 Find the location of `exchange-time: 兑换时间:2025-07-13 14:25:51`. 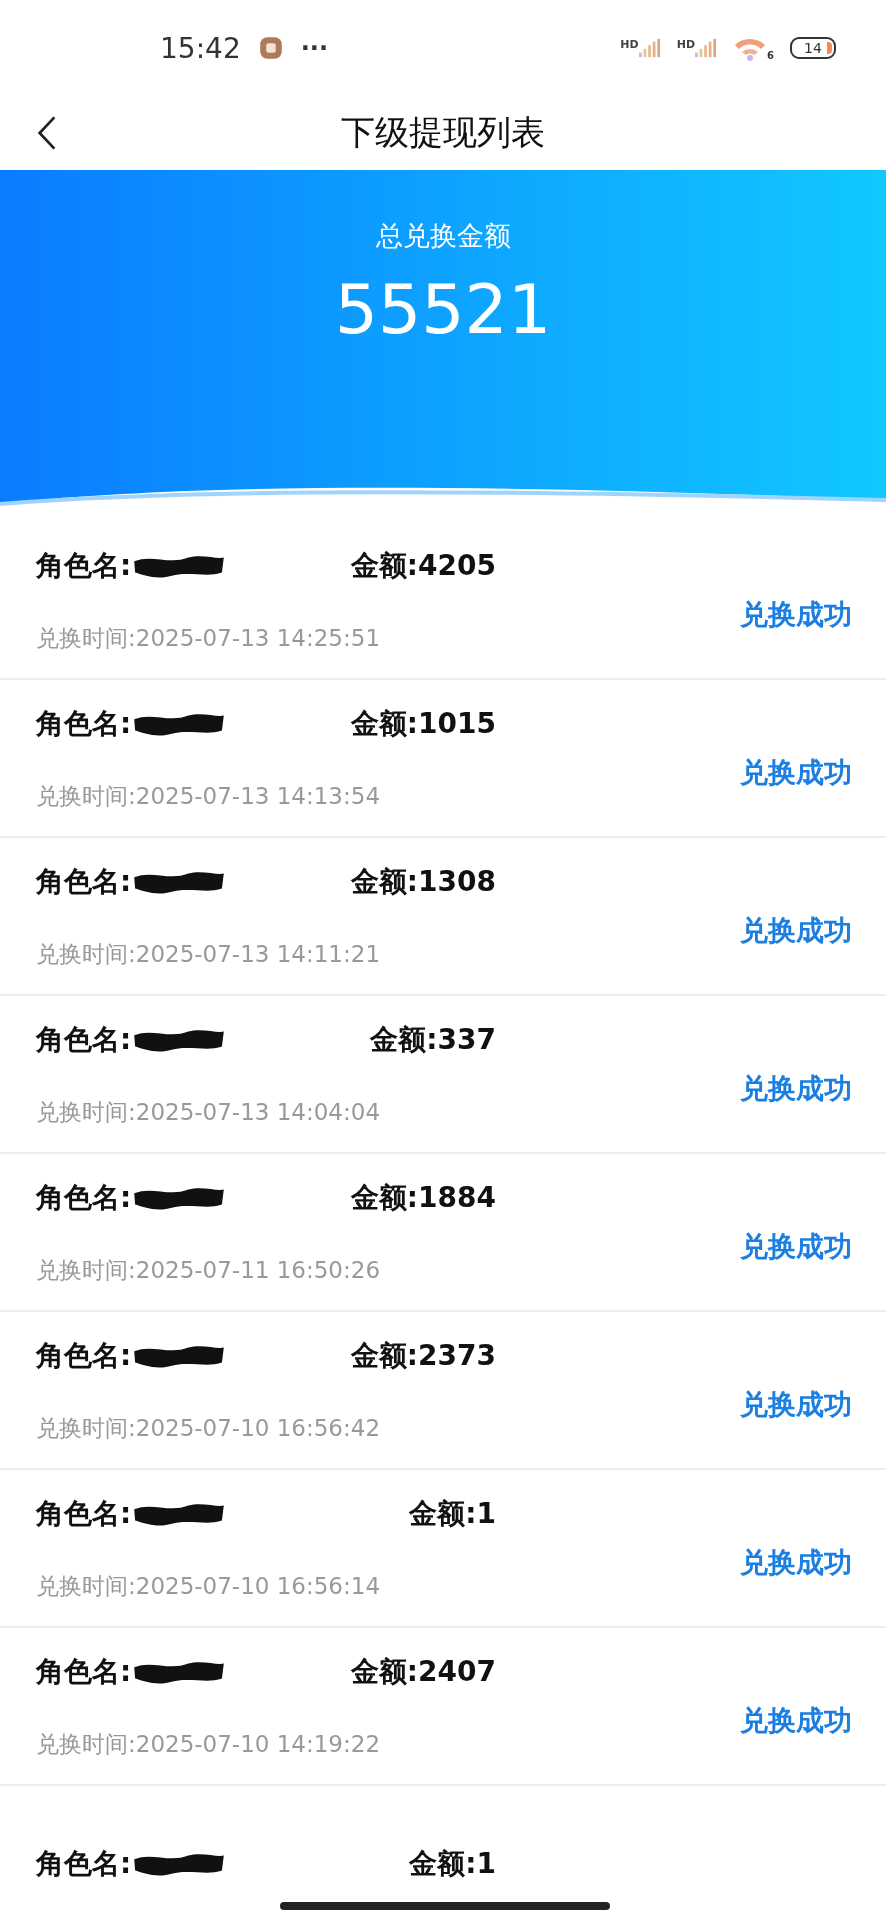

exchange-time: 兑换时间:2025-07-13 14:25:51 is located at coordinates (209, 638).